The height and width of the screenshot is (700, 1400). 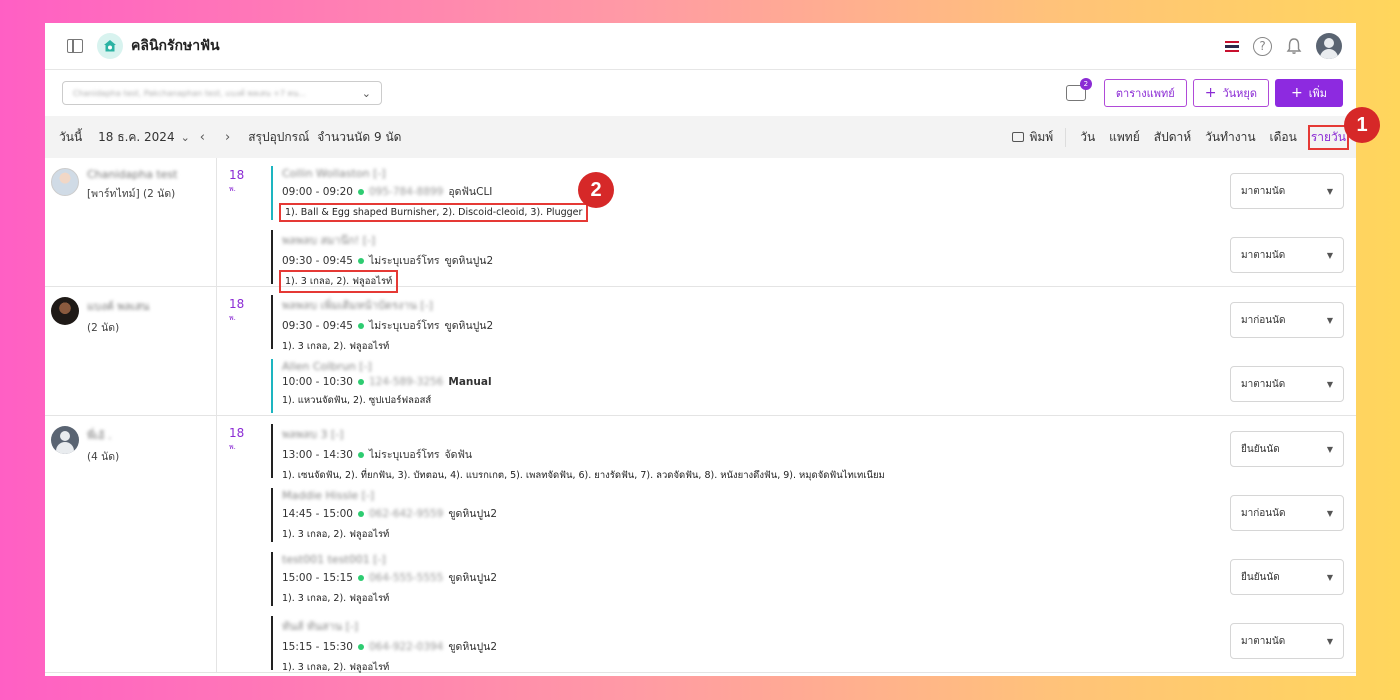 I want to click on doctor-schedule-button: ตารางแพทย์, so click(x=1145, y=93).